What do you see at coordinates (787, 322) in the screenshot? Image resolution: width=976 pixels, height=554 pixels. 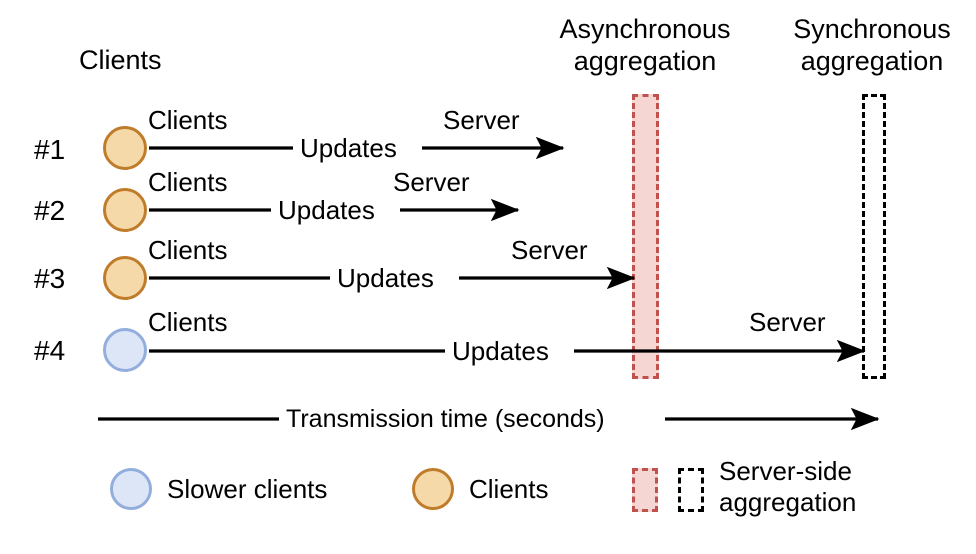 I see `row-4-label-server: Server` at bounding box center [787, 322].